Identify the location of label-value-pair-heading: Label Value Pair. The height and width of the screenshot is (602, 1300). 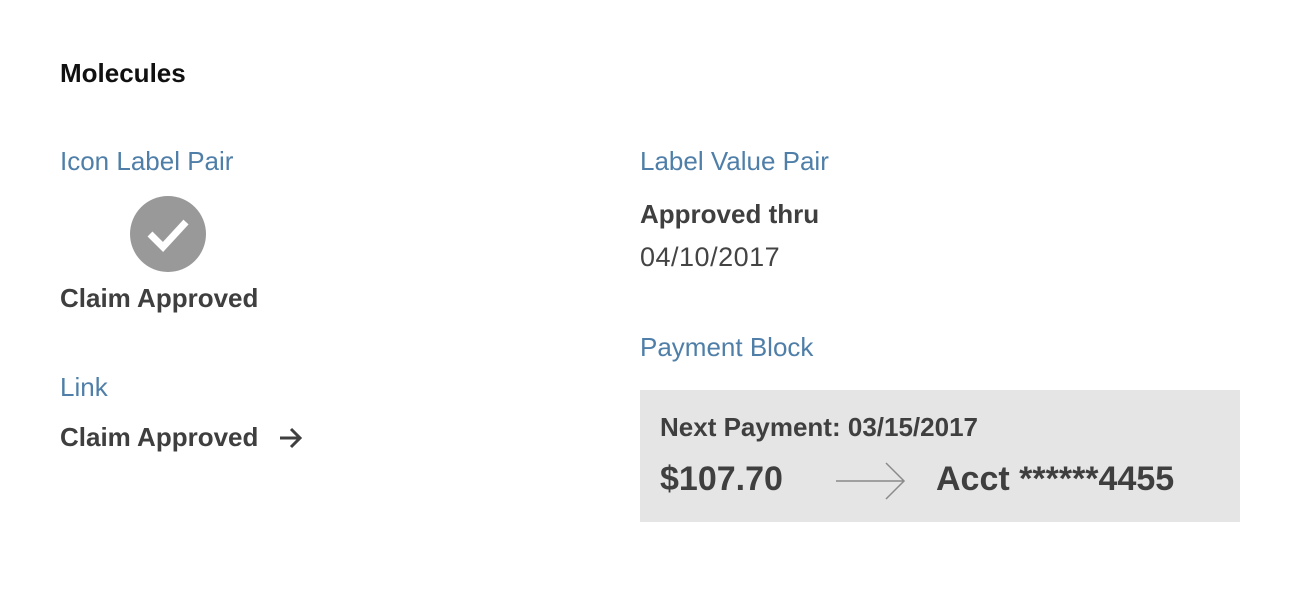
(734, 161).